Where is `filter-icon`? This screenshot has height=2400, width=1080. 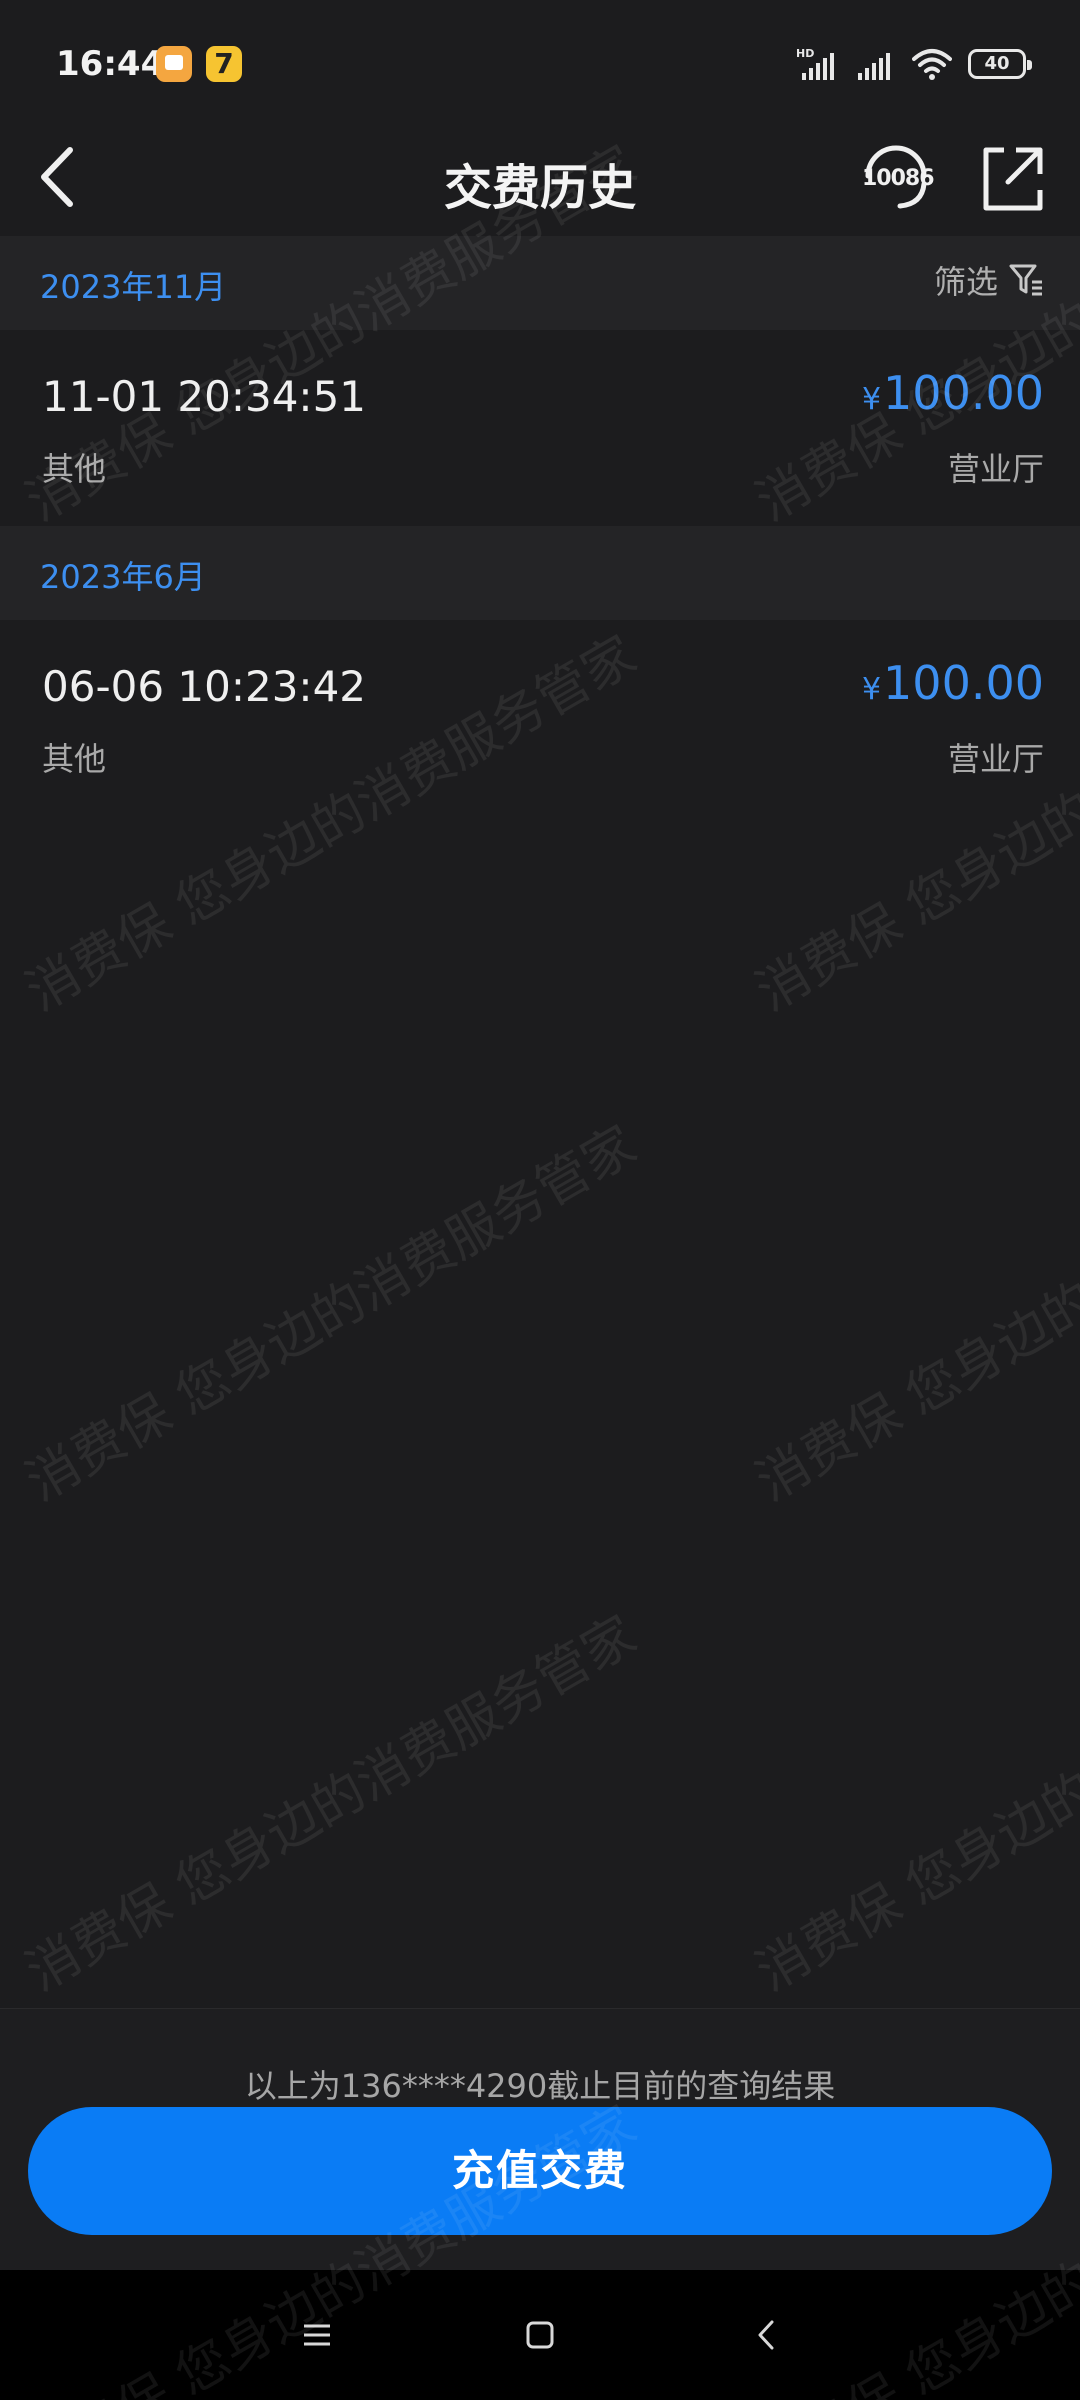
filter-icon is located at coordinates (1025, 280).